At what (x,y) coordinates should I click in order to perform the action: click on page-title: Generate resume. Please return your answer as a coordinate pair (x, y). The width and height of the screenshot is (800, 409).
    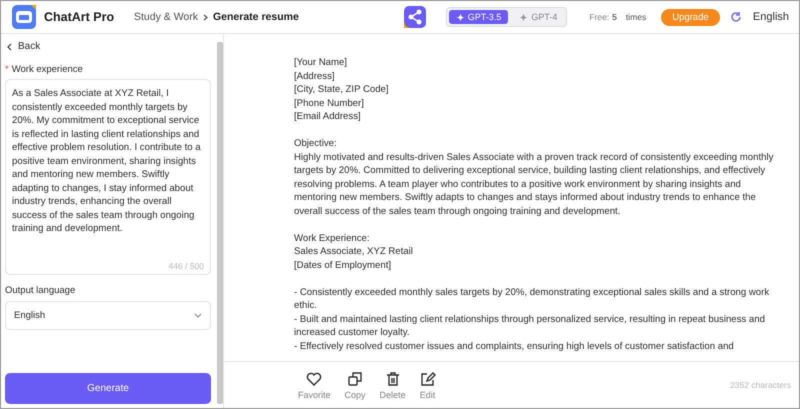
    Looking at the image, I should click on (256, 17).